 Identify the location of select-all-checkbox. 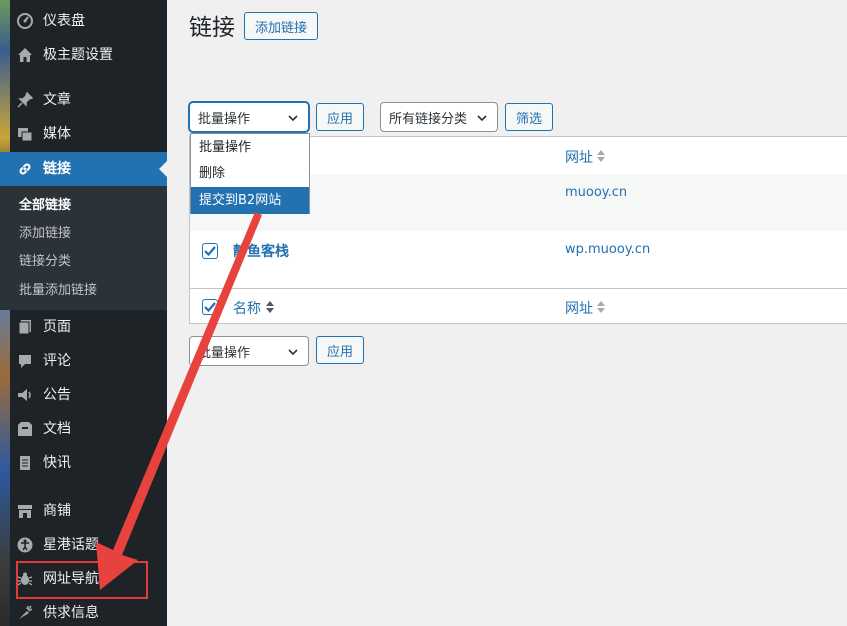
(210, 307).